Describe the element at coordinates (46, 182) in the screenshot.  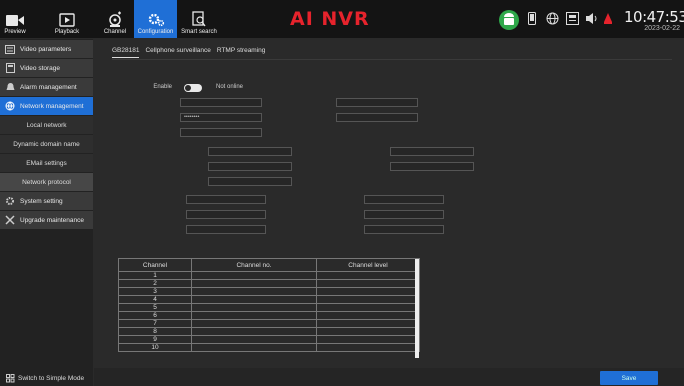
I see `sidebar-subitem-network-protocol: Network protocol` at that location.